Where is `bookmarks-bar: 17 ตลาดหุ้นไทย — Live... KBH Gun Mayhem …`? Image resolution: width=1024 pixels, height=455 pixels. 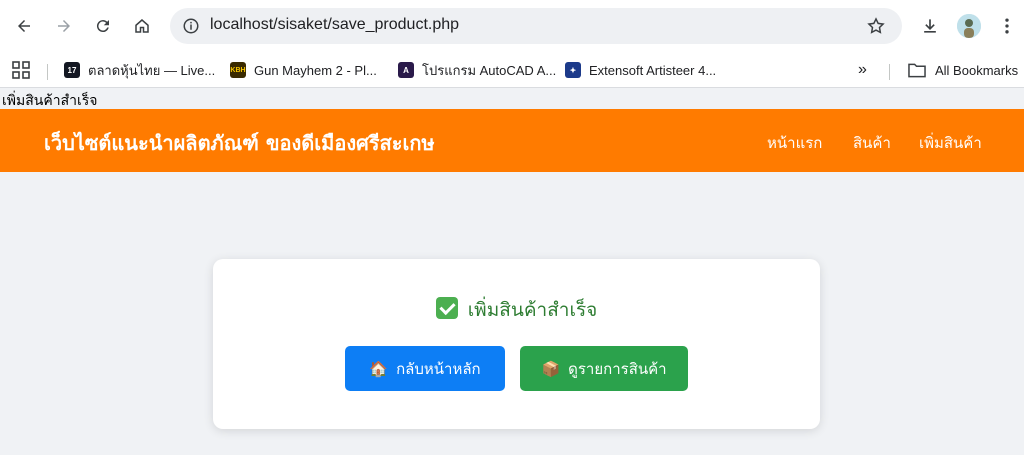 bookmarks-bar: 17 ตลาดหุ้นไทย — Live... KBH Gun Mayhem … is located at coordinates (512, 70).